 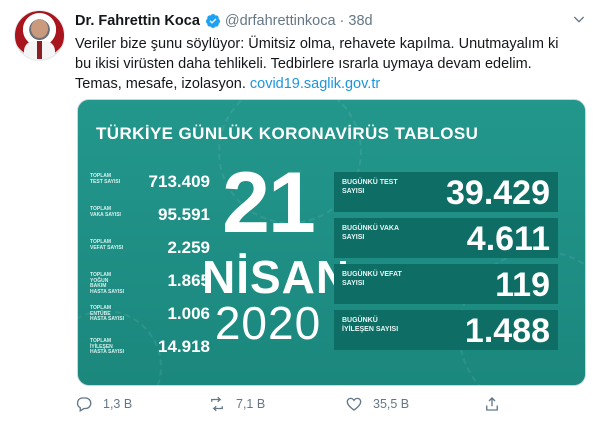 I want to click on reply-button: 1,3 B, so click(x=103, y=404).